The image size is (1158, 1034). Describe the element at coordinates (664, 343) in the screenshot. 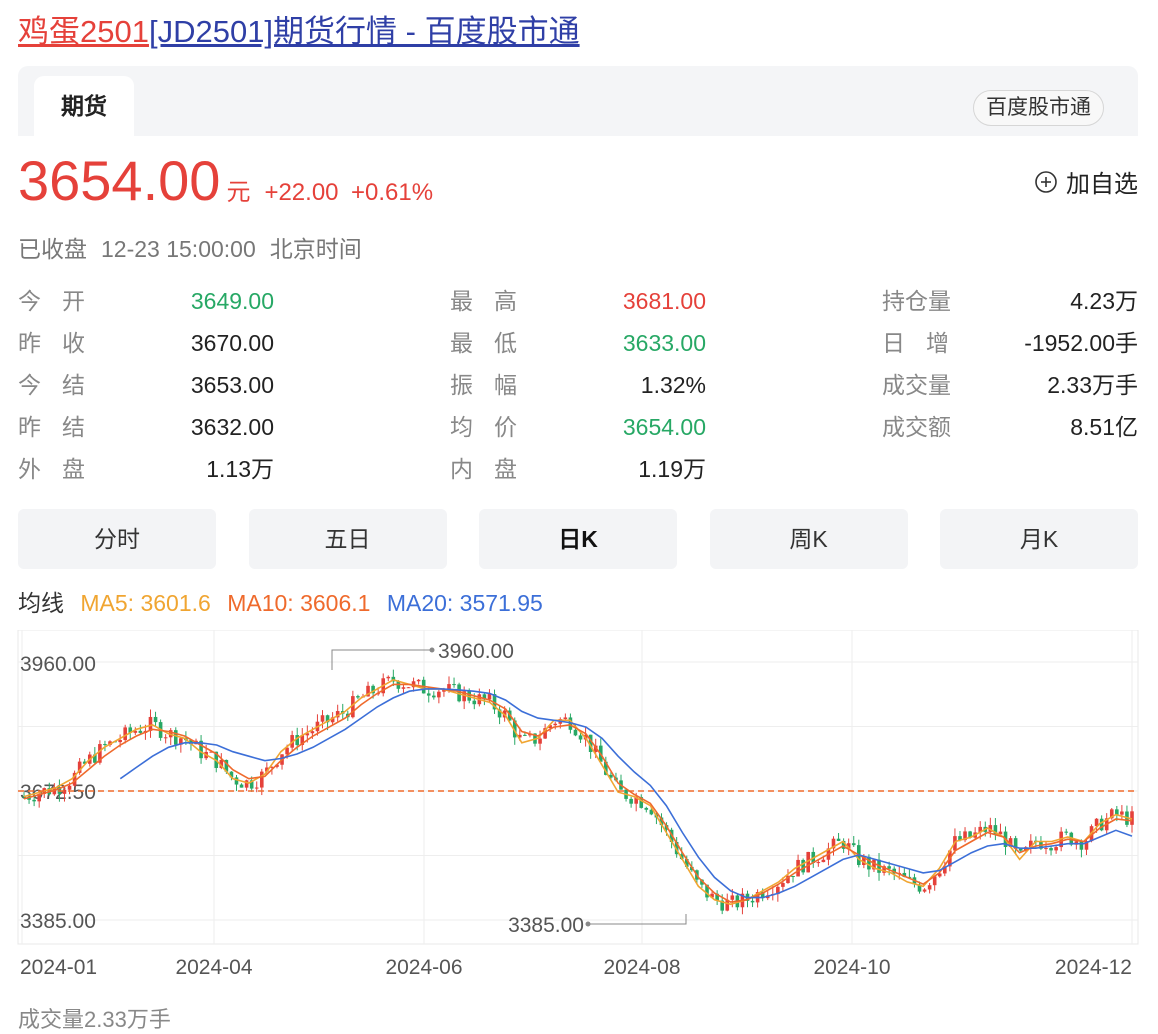

I see `stat-value: 3633.00` at that location.